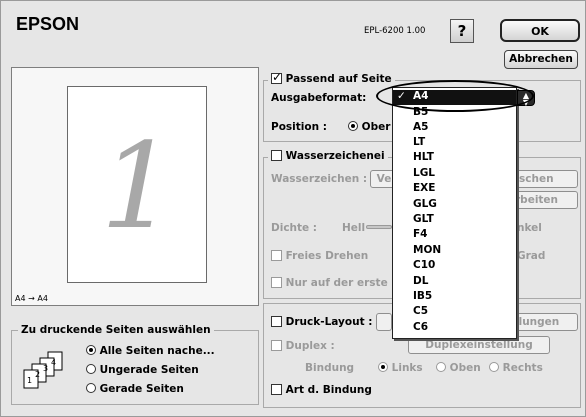 This screenshot has height=417, width=586. I want to click on duplex-checkbox: Duplex :, so click(303, 346).